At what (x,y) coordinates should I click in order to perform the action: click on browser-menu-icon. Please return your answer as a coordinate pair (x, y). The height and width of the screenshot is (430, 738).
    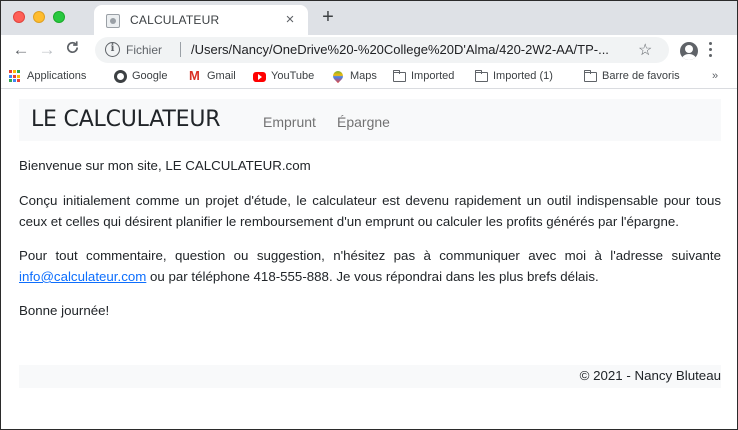
    Looking at the image, I should click on (711, 50).